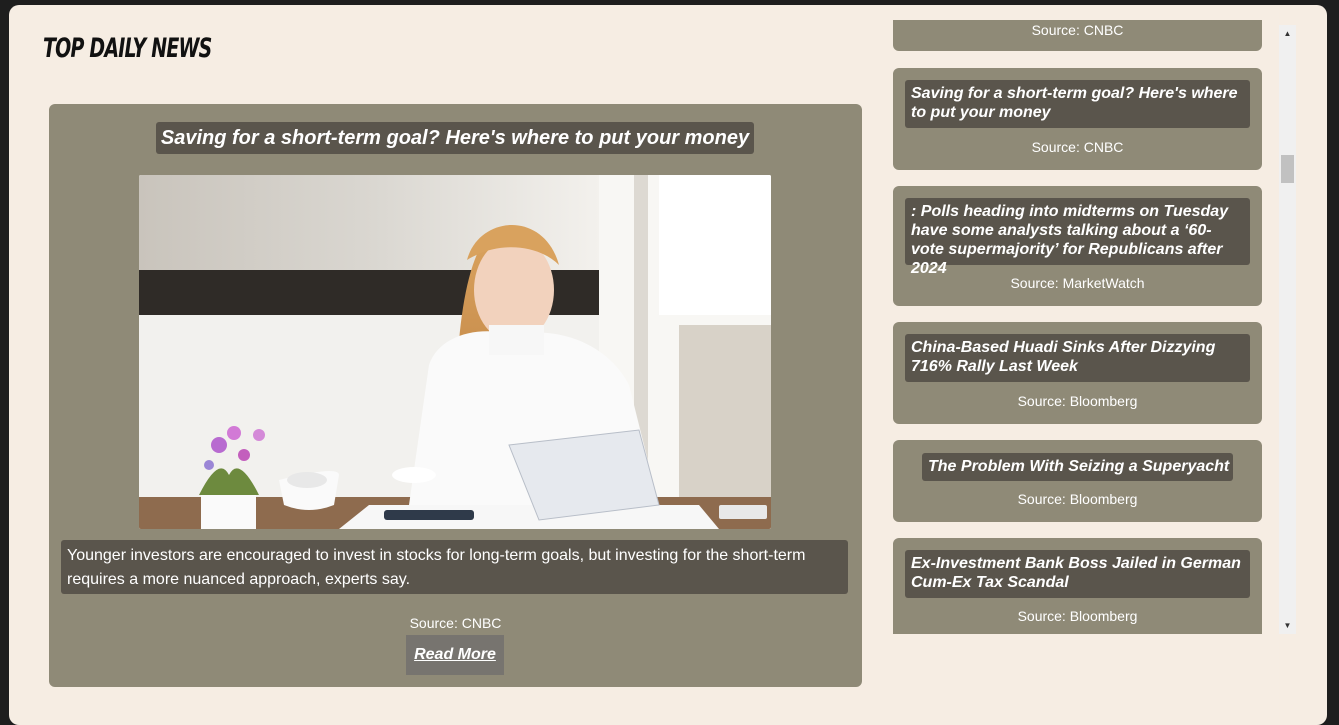 The height and width of the screenshot is (725, 1339). Describe the element at coordinates (1287, 33) in the screenshot. I see `scroll-up-arrow-icon: ▲` at that location.